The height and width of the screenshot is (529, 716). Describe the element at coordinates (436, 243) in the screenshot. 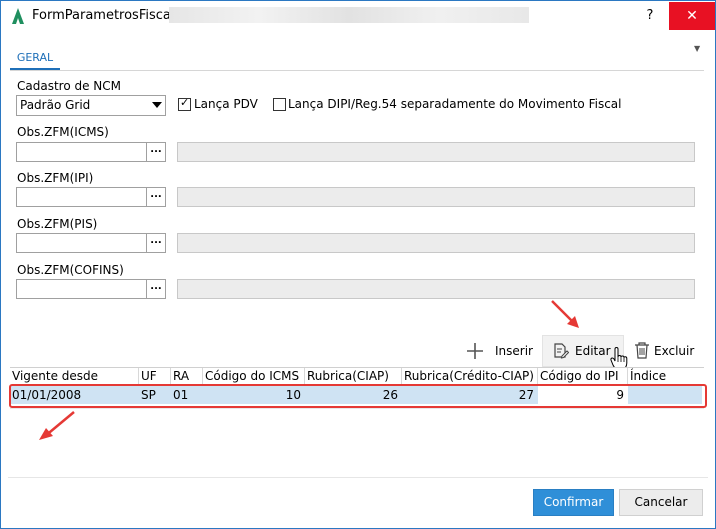

I see `obs-pis-description` at that location.